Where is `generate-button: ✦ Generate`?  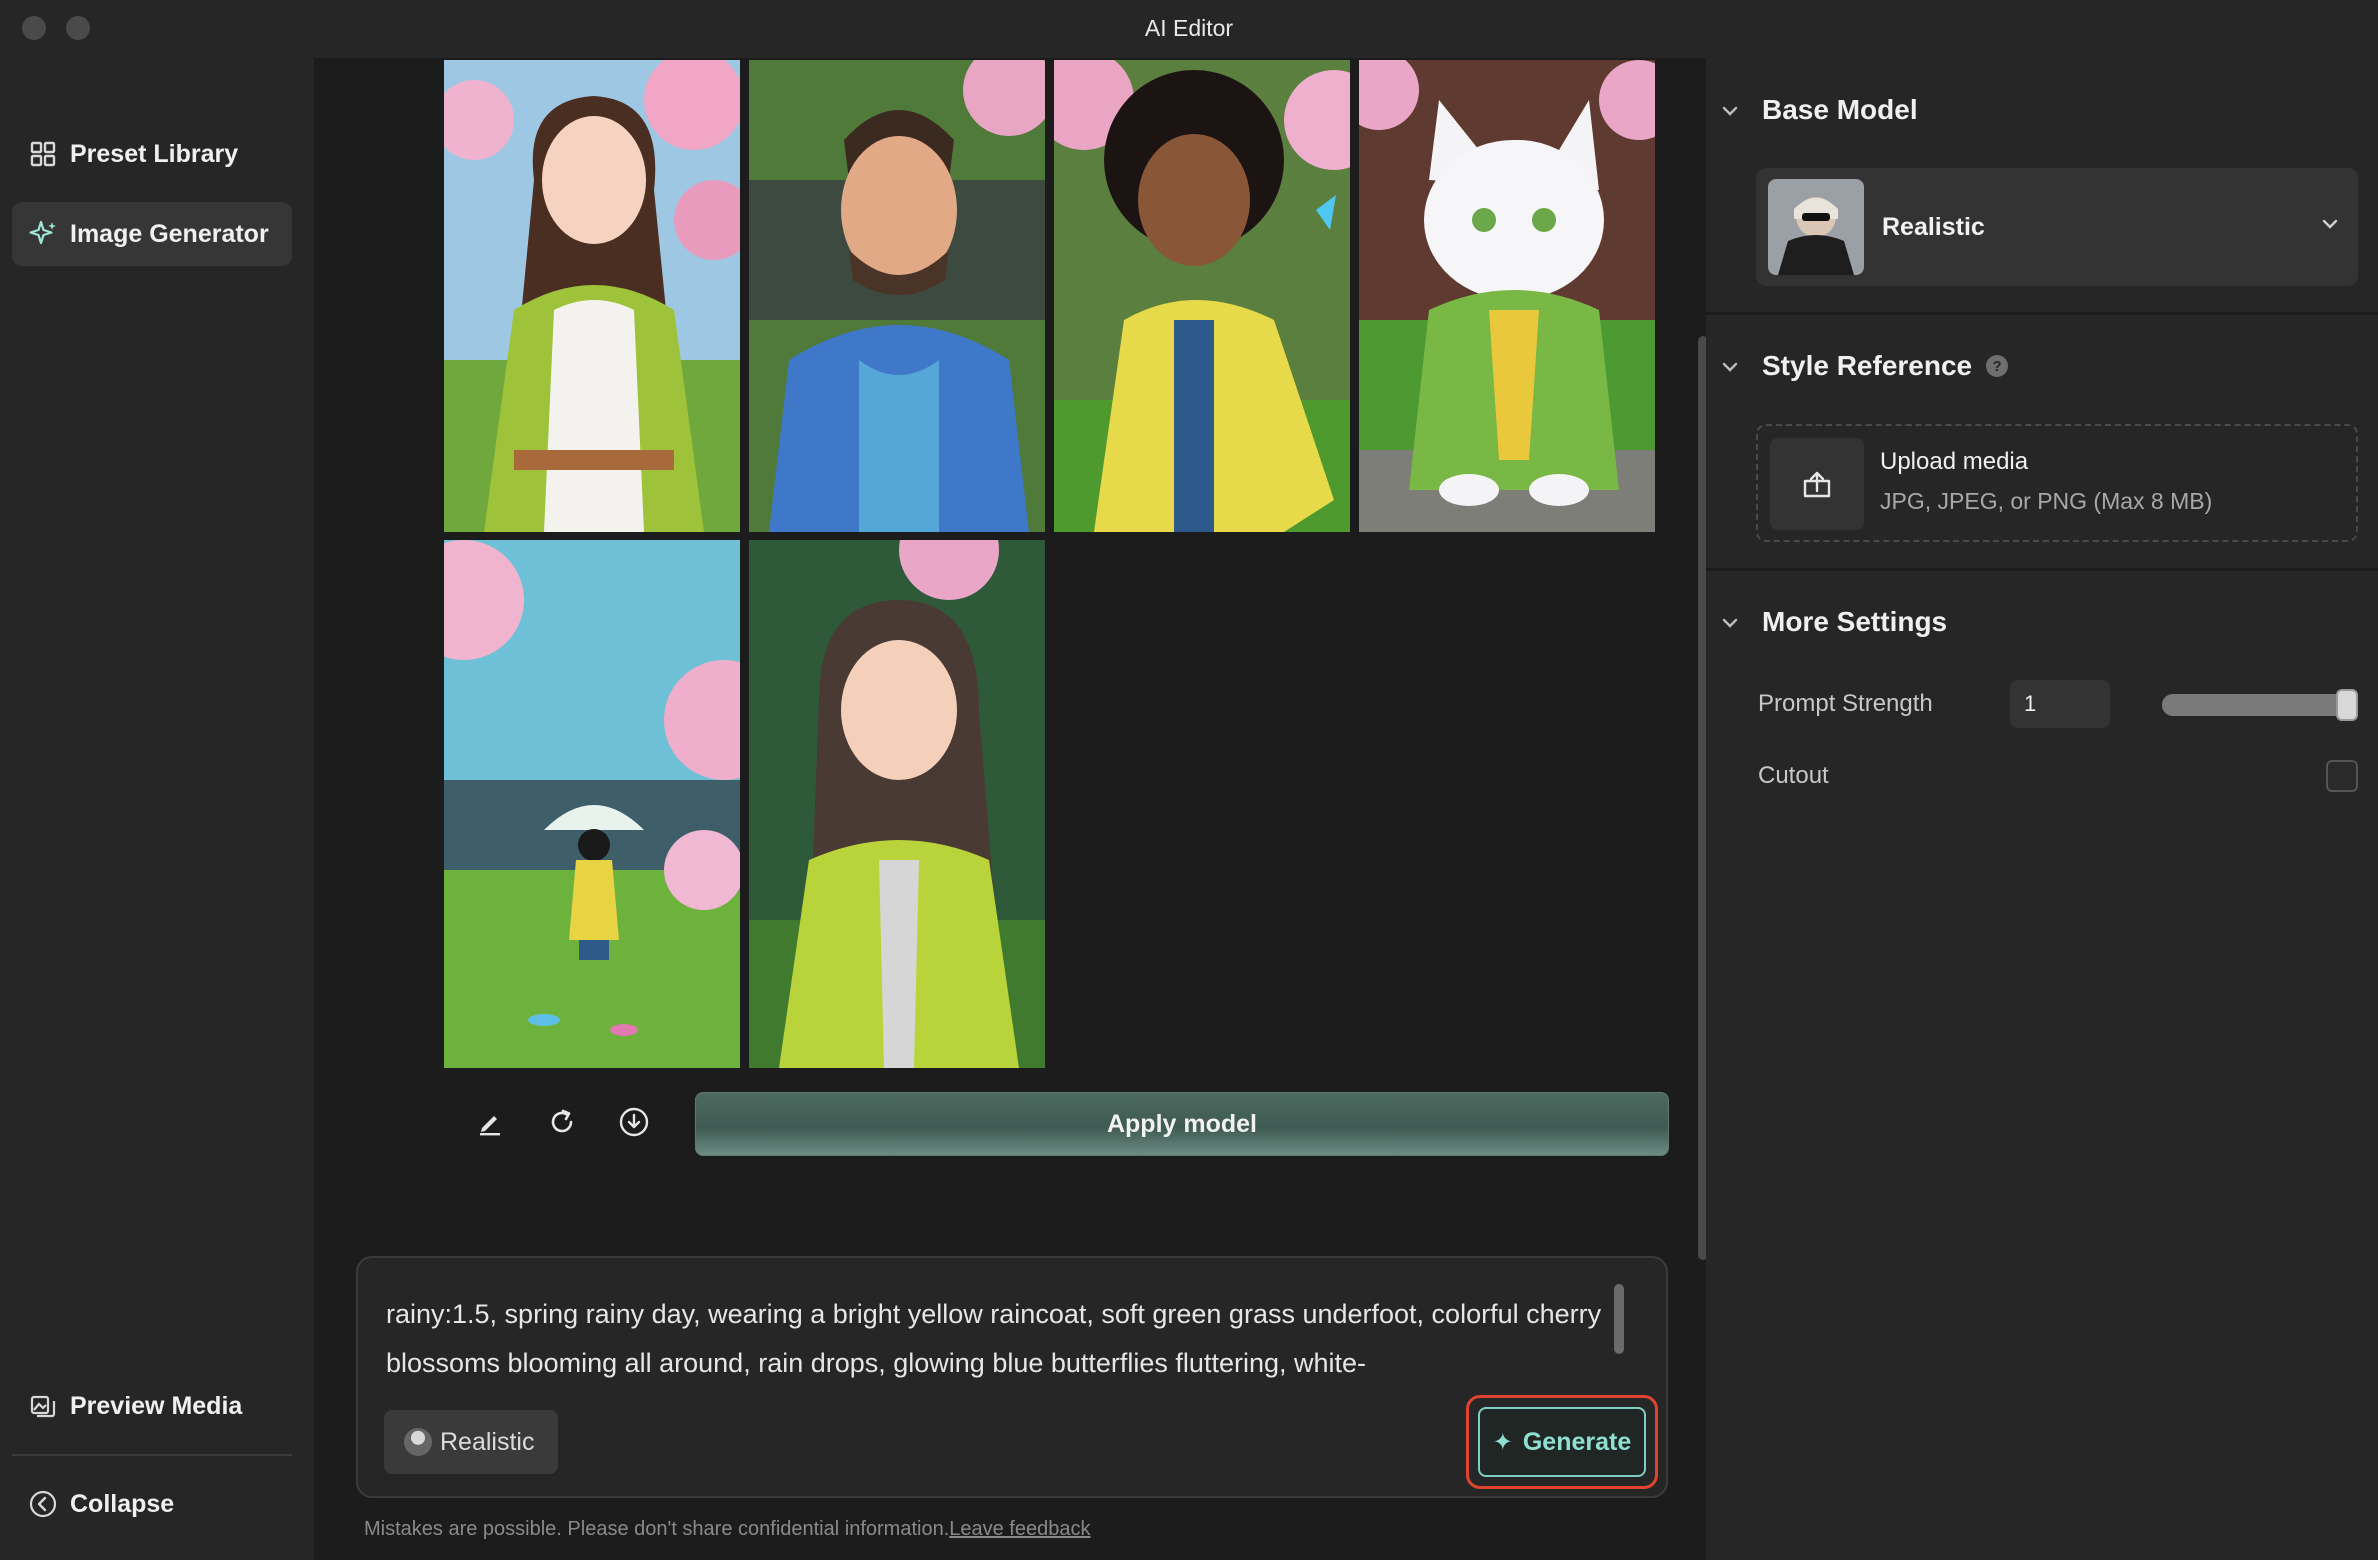
generate-button: ✦ Generate is located at coordinates (1562, 1442).